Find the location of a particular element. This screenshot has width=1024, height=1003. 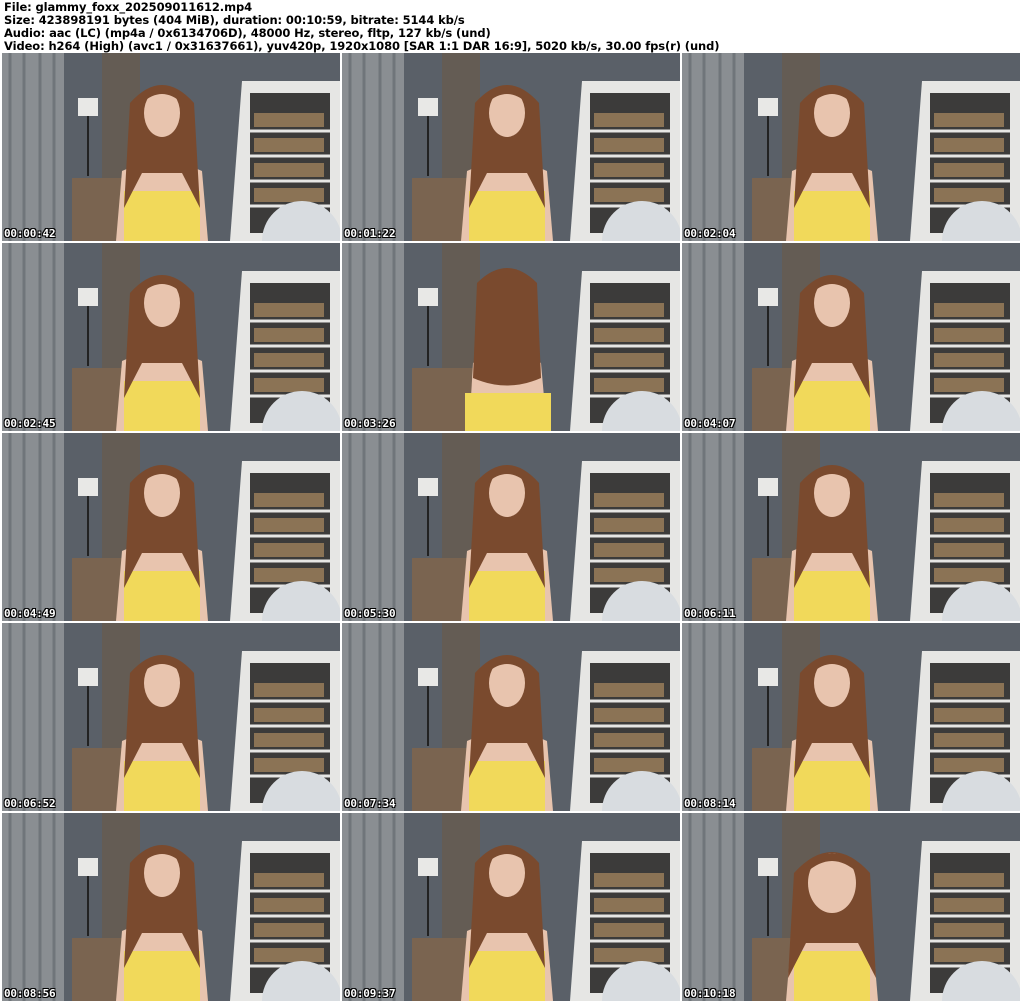

frame-timestamp: 00:00:42 is located at coordinates (30, 233).